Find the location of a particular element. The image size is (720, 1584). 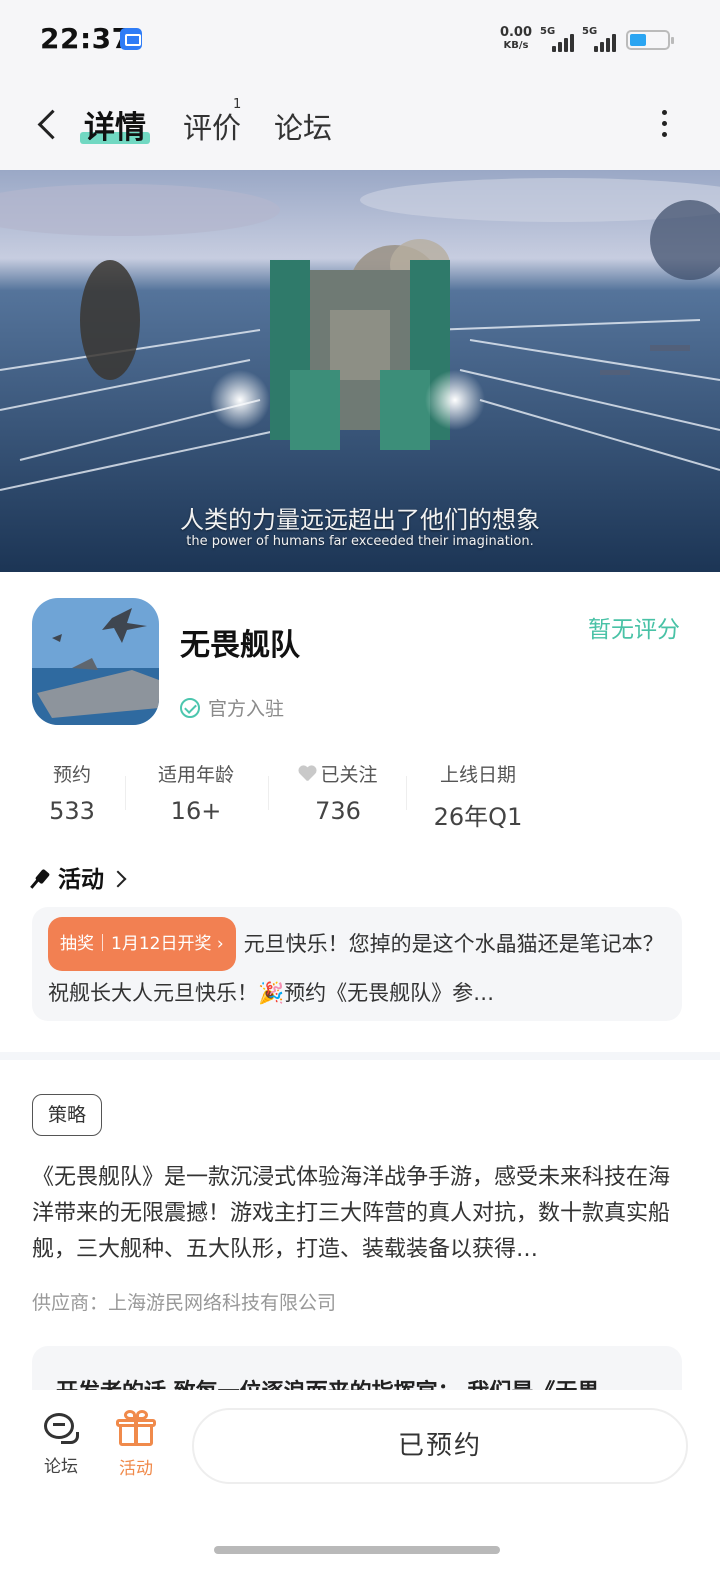

bottom-activity-button: 活动 is located at coordinates (136, 1444).